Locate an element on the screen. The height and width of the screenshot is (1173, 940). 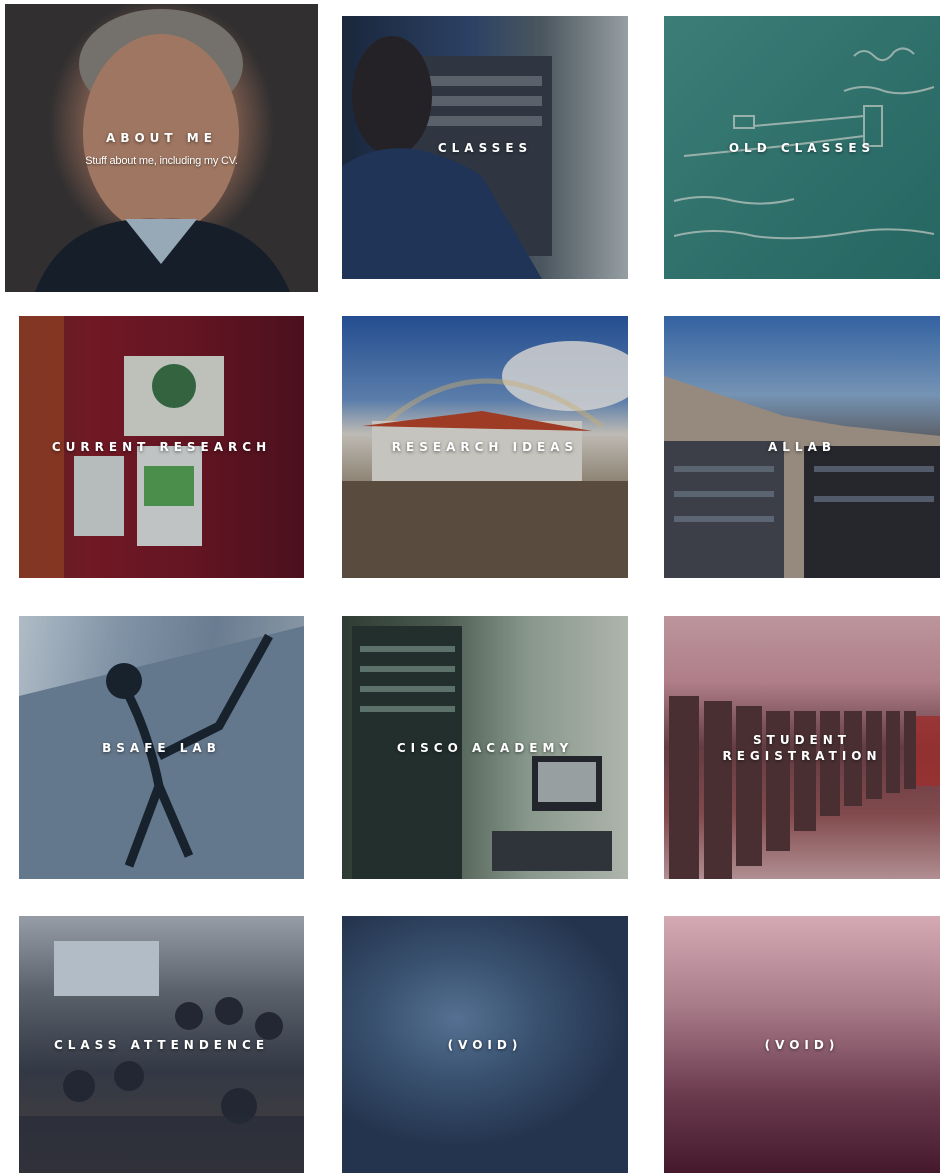
tile-title: CLASSES is located at coordinates (485, 147).